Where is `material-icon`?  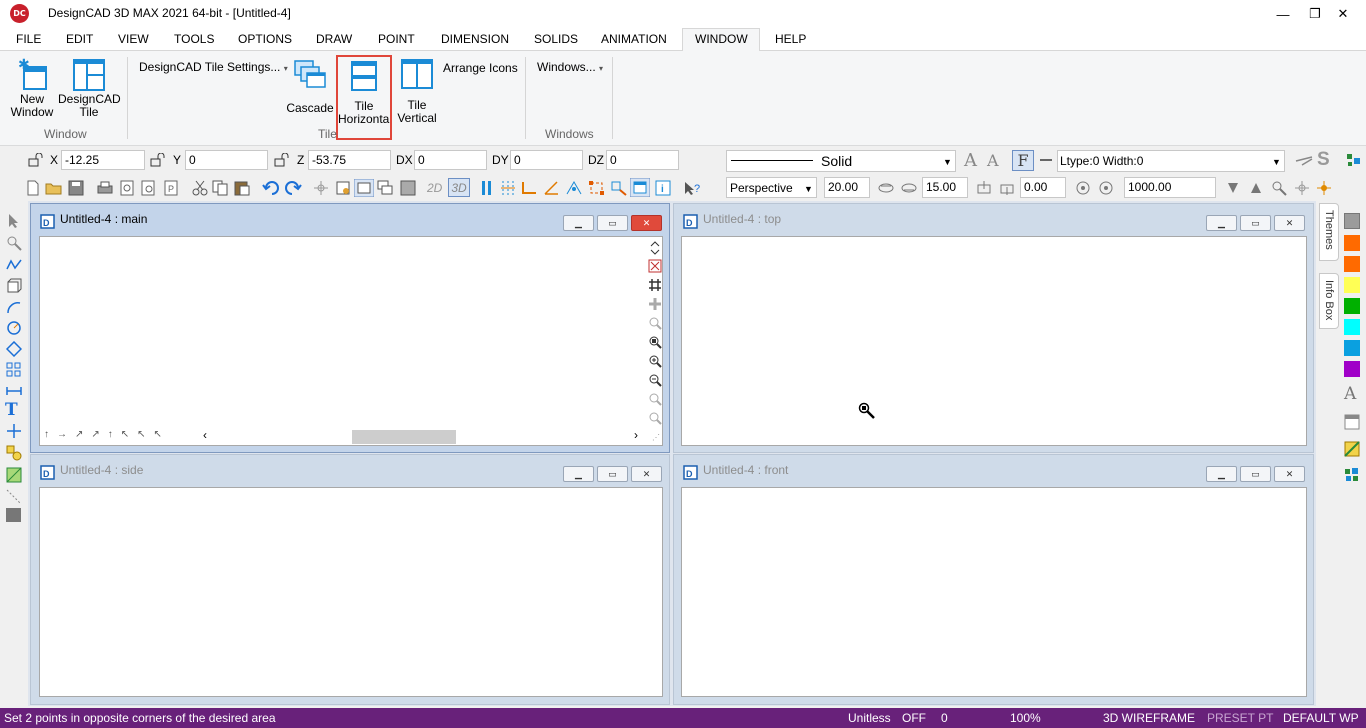 material-icon is located at coordinates (1352, 449).